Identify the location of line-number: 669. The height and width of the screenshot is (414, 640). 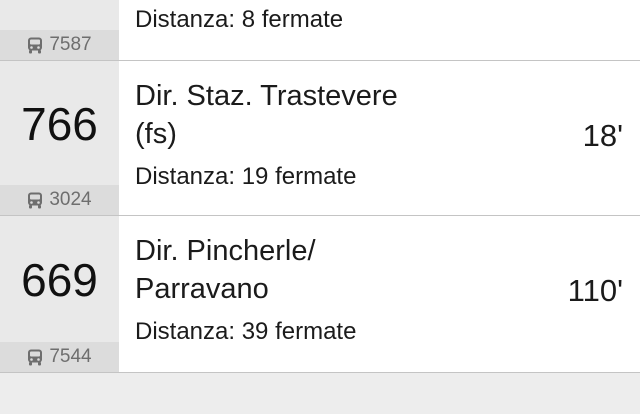
(59, 280).